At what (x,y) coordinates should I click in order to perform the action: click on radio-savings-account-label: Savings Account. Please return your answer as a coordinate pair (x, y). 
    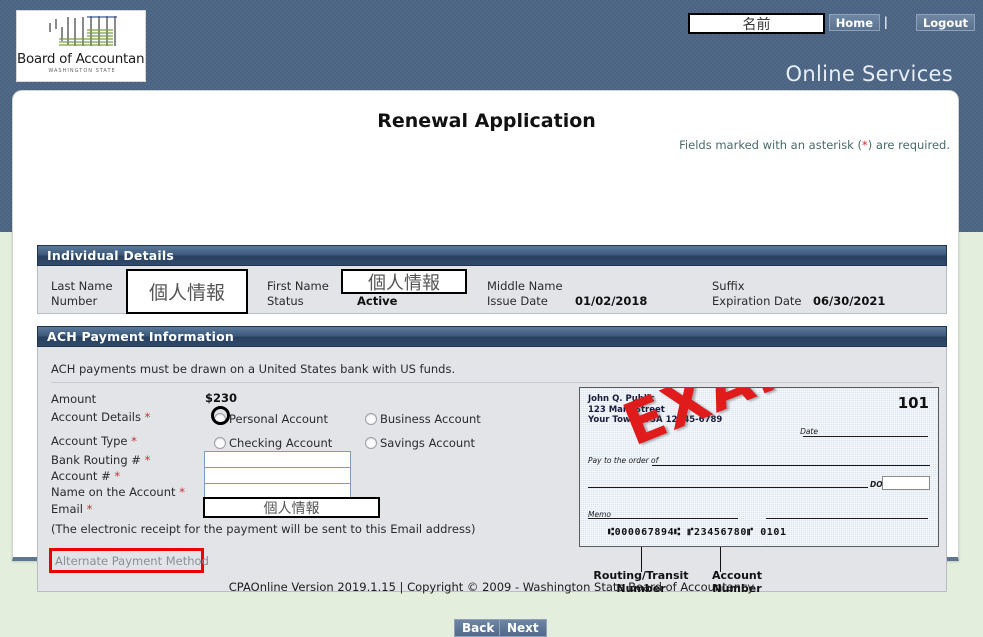
    Looking at the image, I should click on (428, 443).